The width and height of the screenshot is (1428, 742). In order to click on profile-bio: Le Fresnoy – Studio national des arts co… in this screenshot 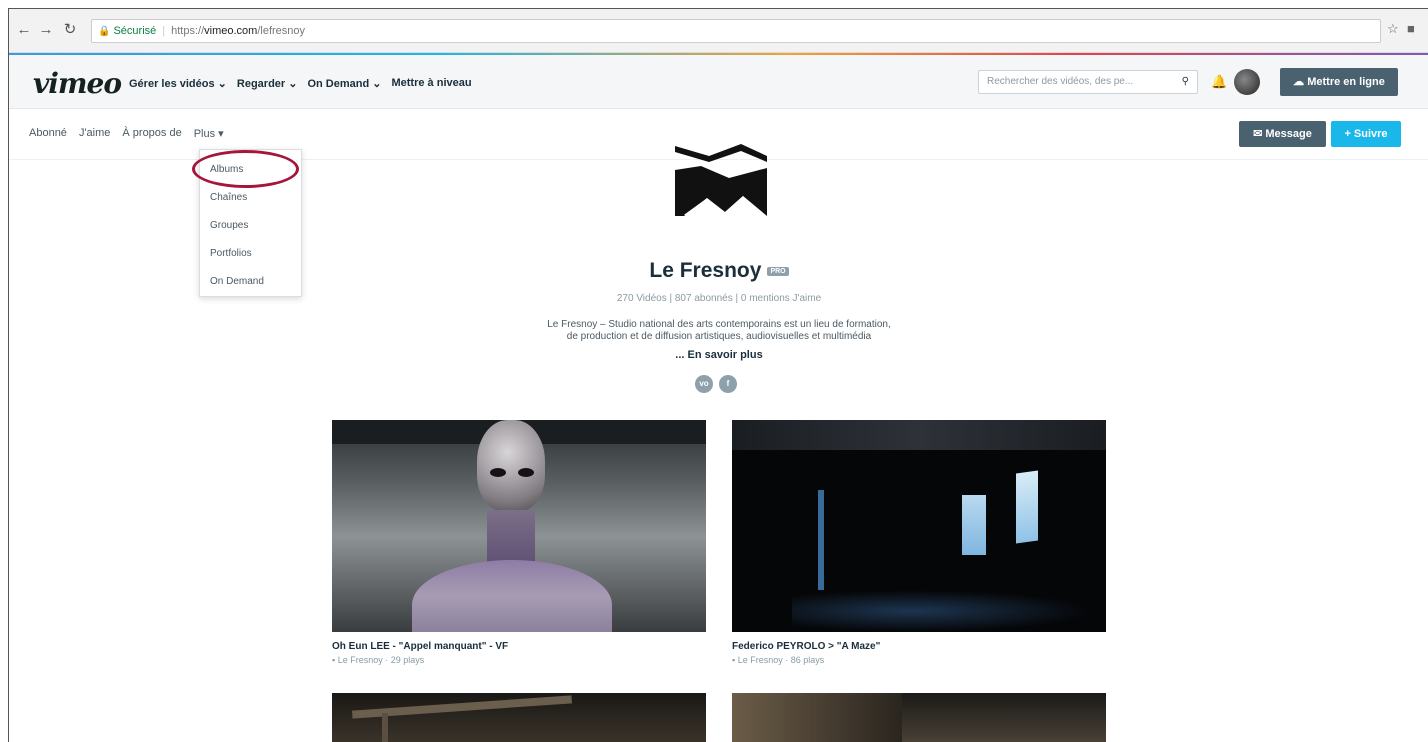, I will do `click(718, 331)`.